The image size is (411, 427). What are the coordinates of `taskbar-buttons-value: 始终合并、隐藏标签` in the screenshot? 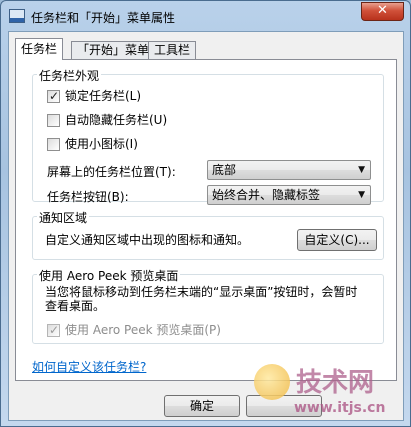 It's located at (266, 195).